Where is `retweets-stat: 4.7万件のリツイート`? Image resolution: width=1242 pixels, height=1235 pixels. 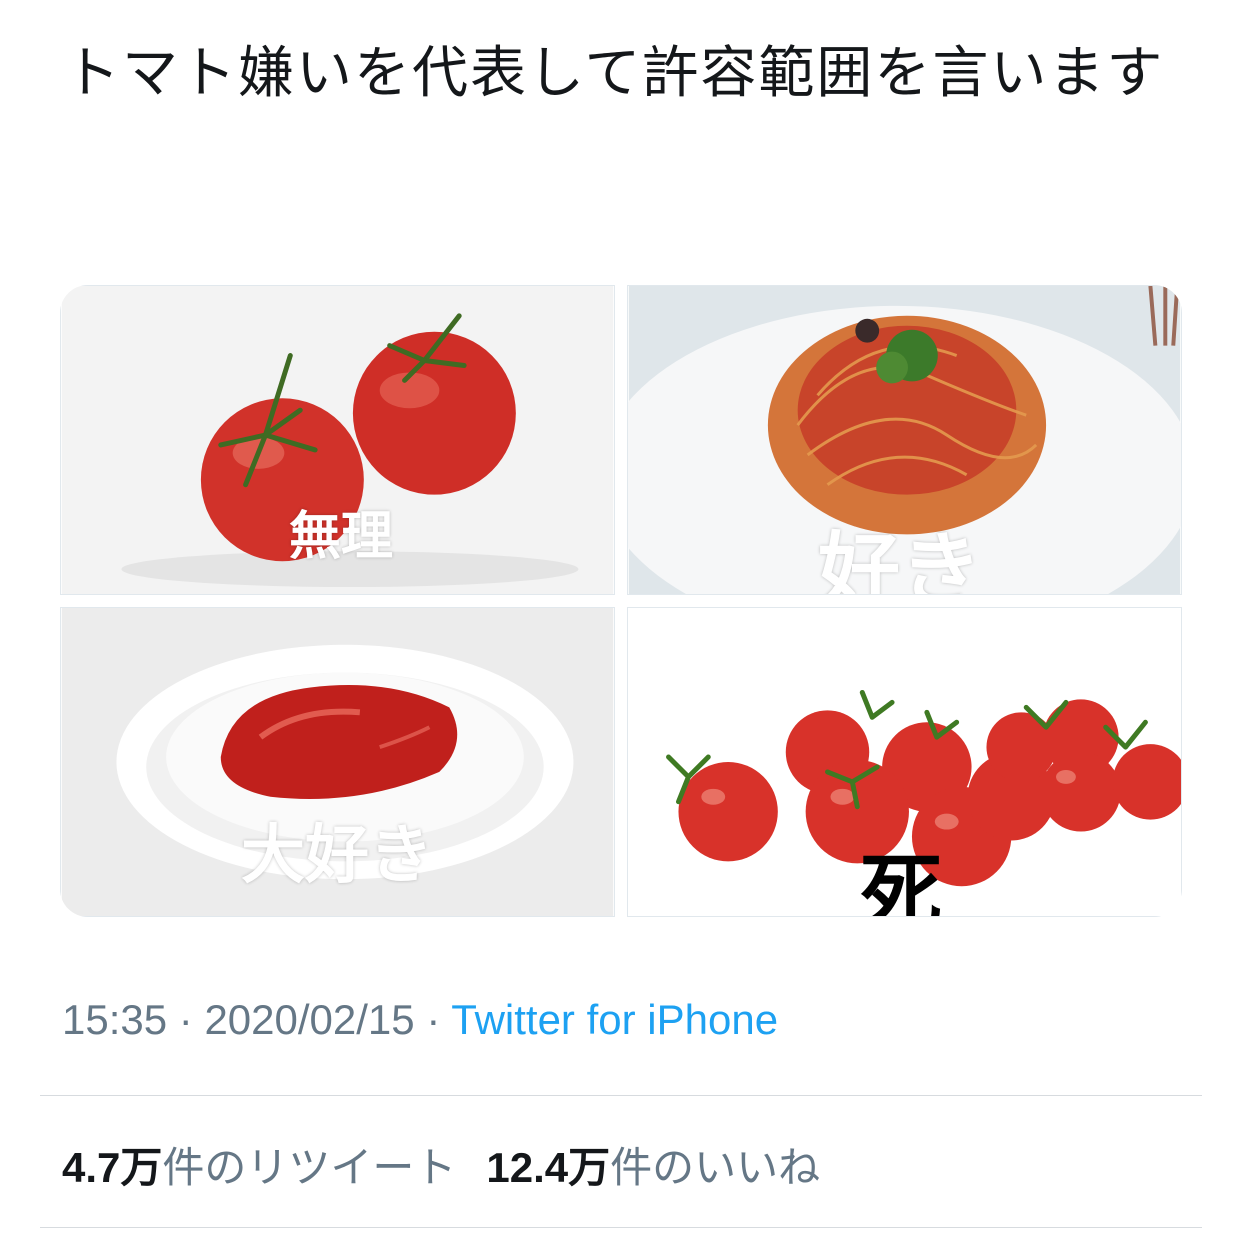 retweets-stat: 4.7万件のリツイート is located at coordinates (259, 1167).